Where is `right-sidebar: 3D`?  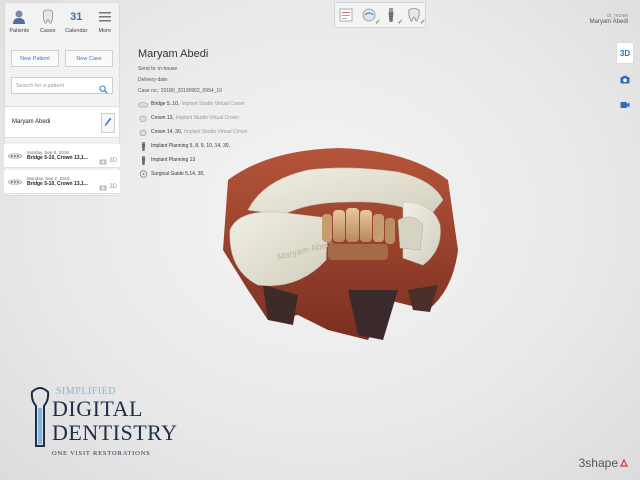 right-sidebar: 3D is located at coordinates (625, 81).